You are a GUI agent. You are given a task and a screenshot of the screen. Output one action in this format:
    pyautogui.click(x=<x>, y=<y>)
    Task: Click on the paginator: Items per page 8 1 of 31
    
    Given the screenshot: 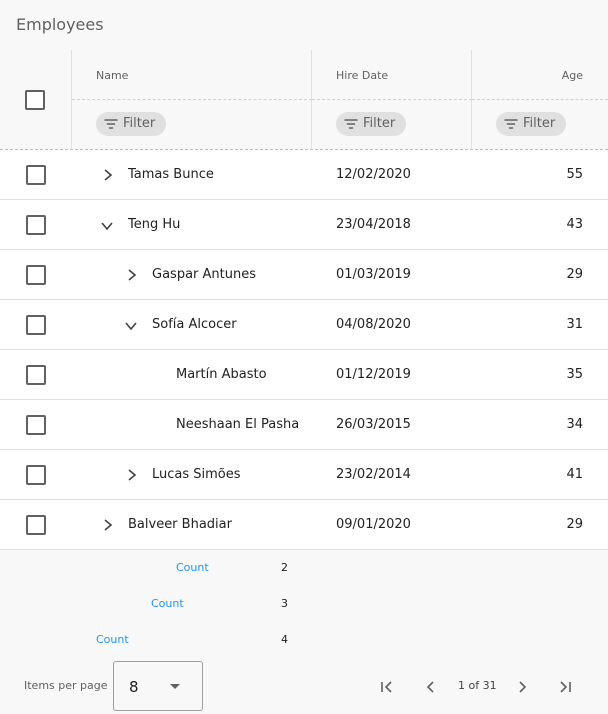 What is the action you would take?
    pyautogui.click(x=304, y=687)
    